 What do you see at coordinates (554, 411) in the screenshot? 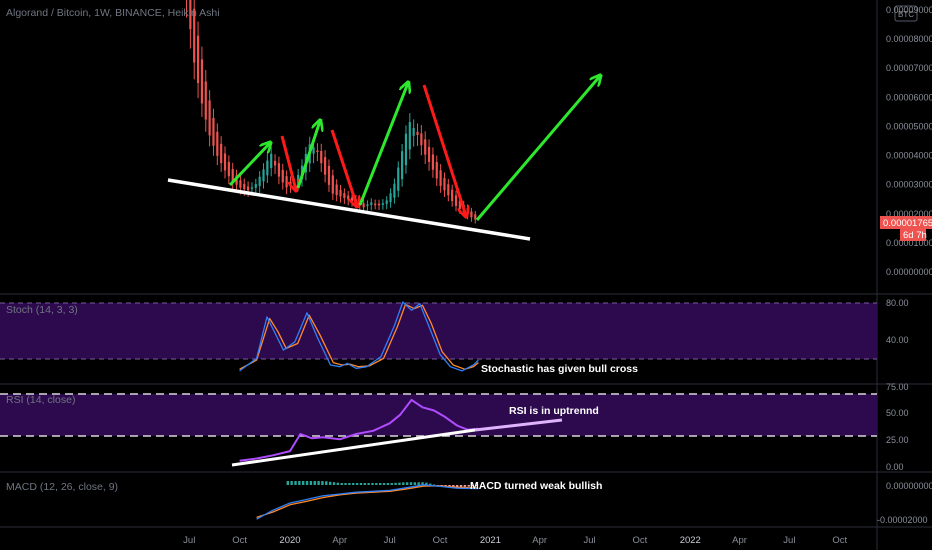
I see `rsi-annotation: RSI is in uptrennd` at bounding box center [554, 411].